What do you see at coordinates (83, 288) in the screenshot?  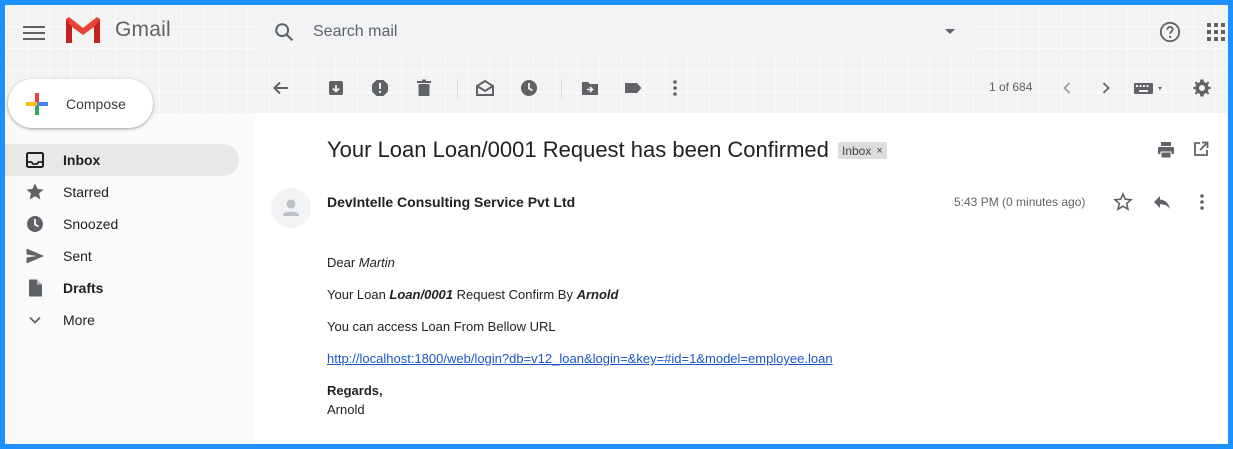 I see `sidebar-item-label: Drafts` at bounding box center [83, 288].